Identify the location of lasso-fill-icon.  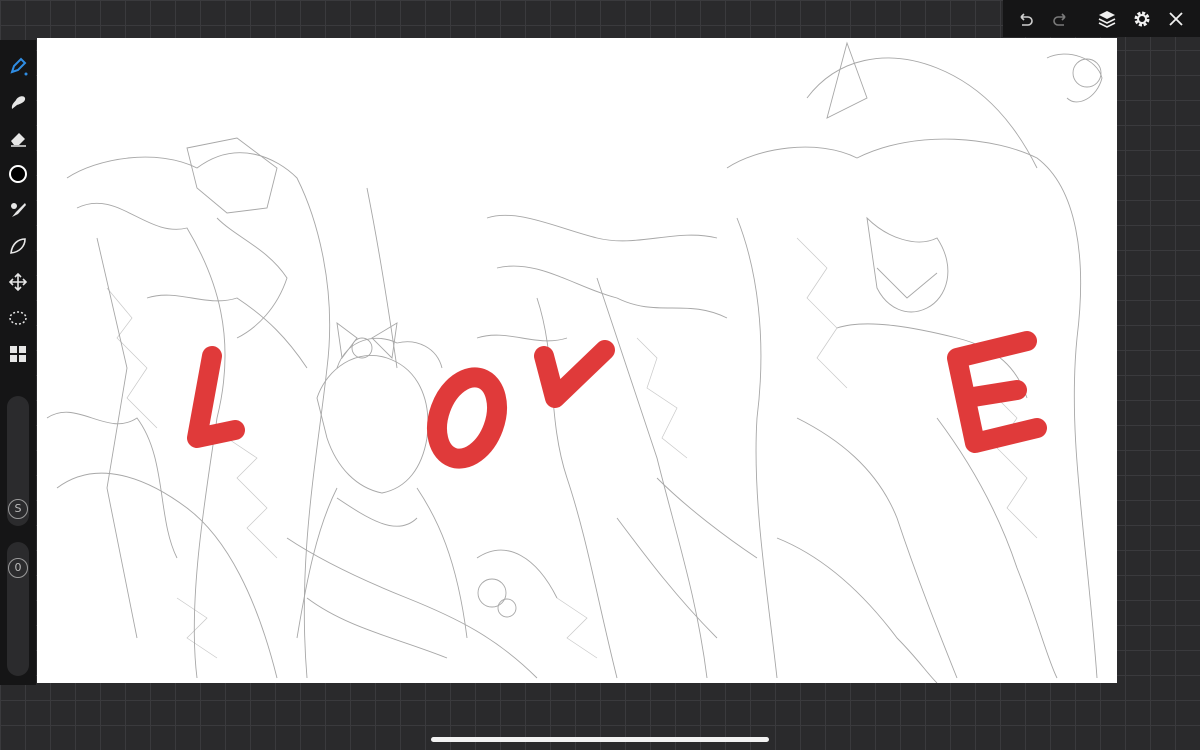
(18, 246).